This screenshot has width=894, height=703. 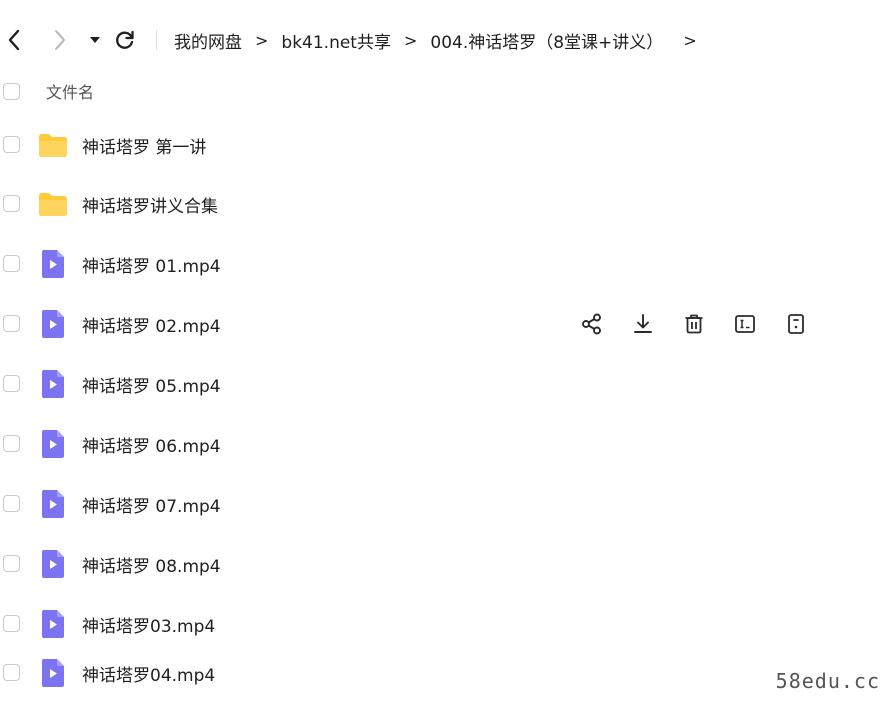 I want to click on rename-icon, so click(x=745, y=324).